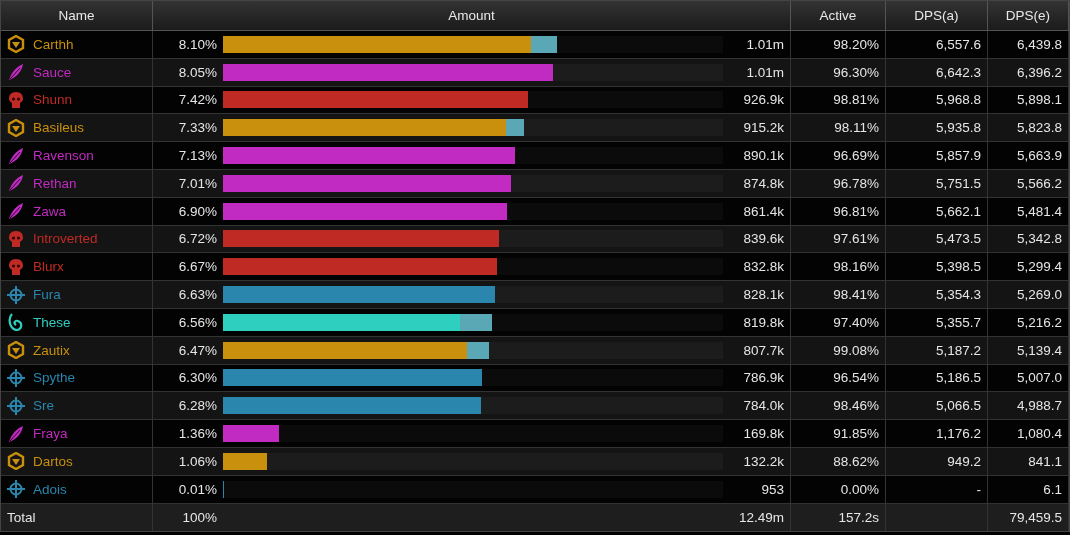  What do you see at coordinates (1039, 406) in the screenshot?
I see `effective-dps-text: 4,988.7` at bounding box center [1039, 406].